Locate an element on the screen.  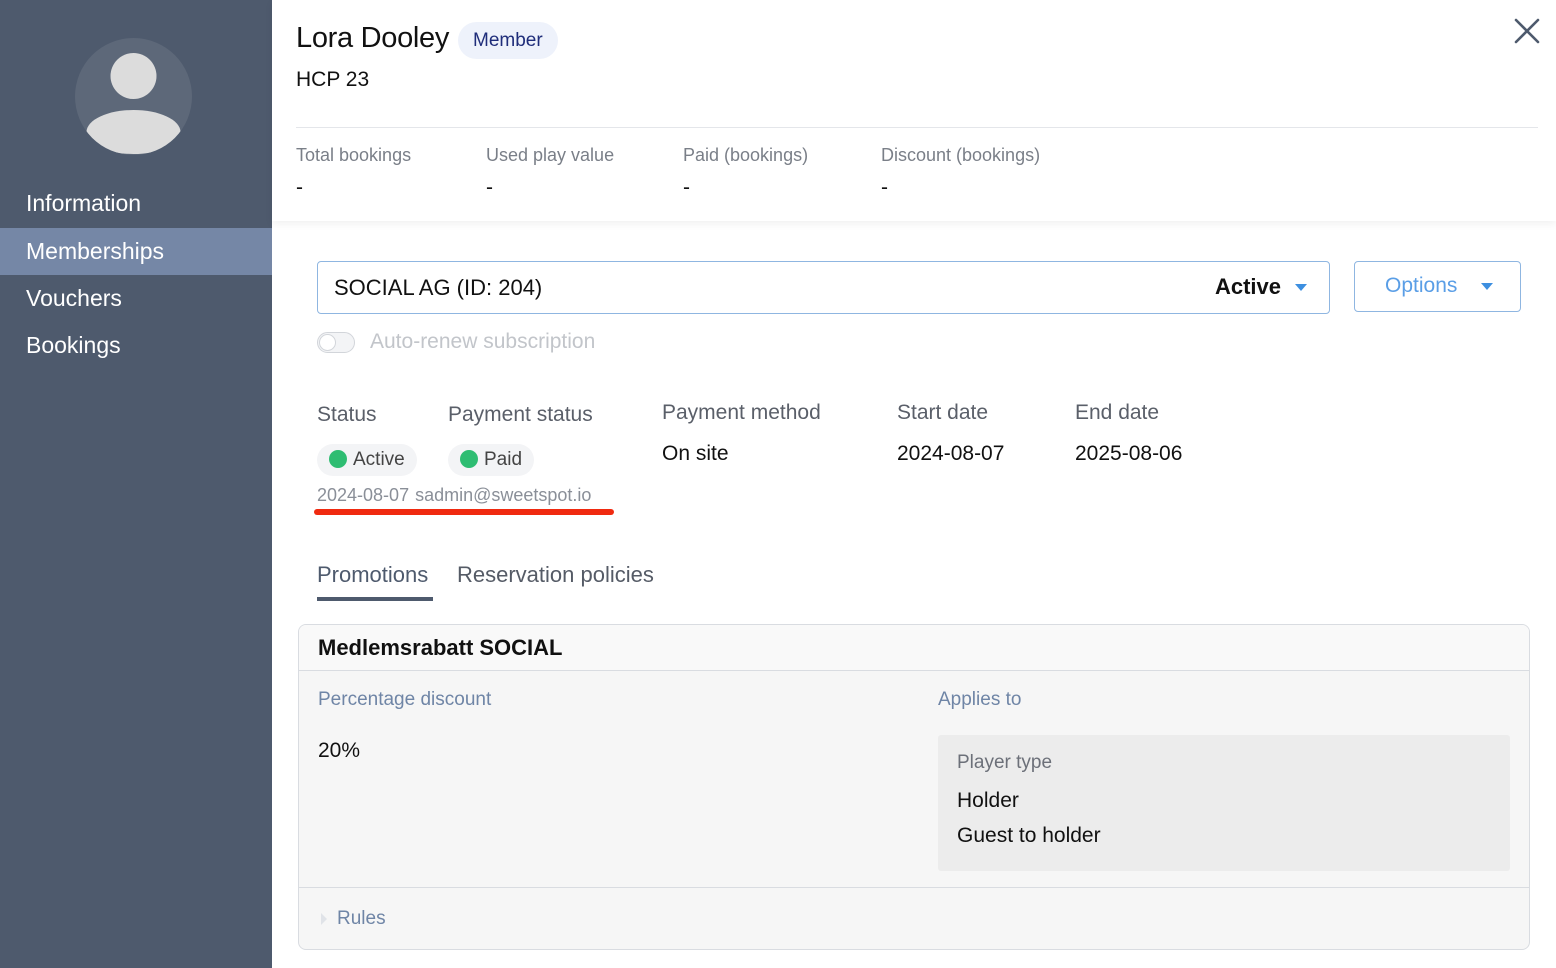
membership-title: SOCIAL AG (ID: 204) is located at coordinates (438, 287).